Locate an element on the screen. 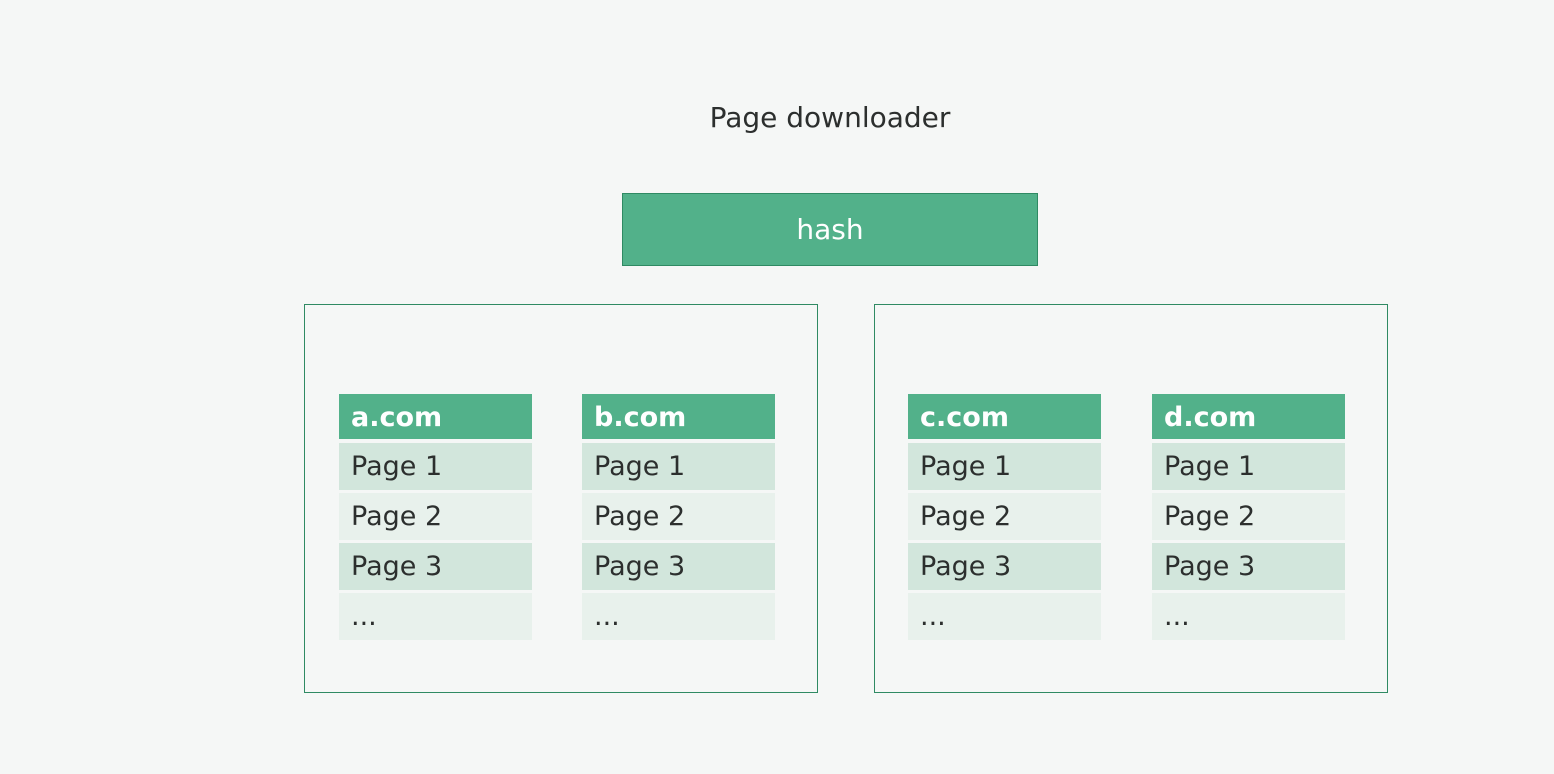  hash-box: hash is located at coordinates (830, 229).